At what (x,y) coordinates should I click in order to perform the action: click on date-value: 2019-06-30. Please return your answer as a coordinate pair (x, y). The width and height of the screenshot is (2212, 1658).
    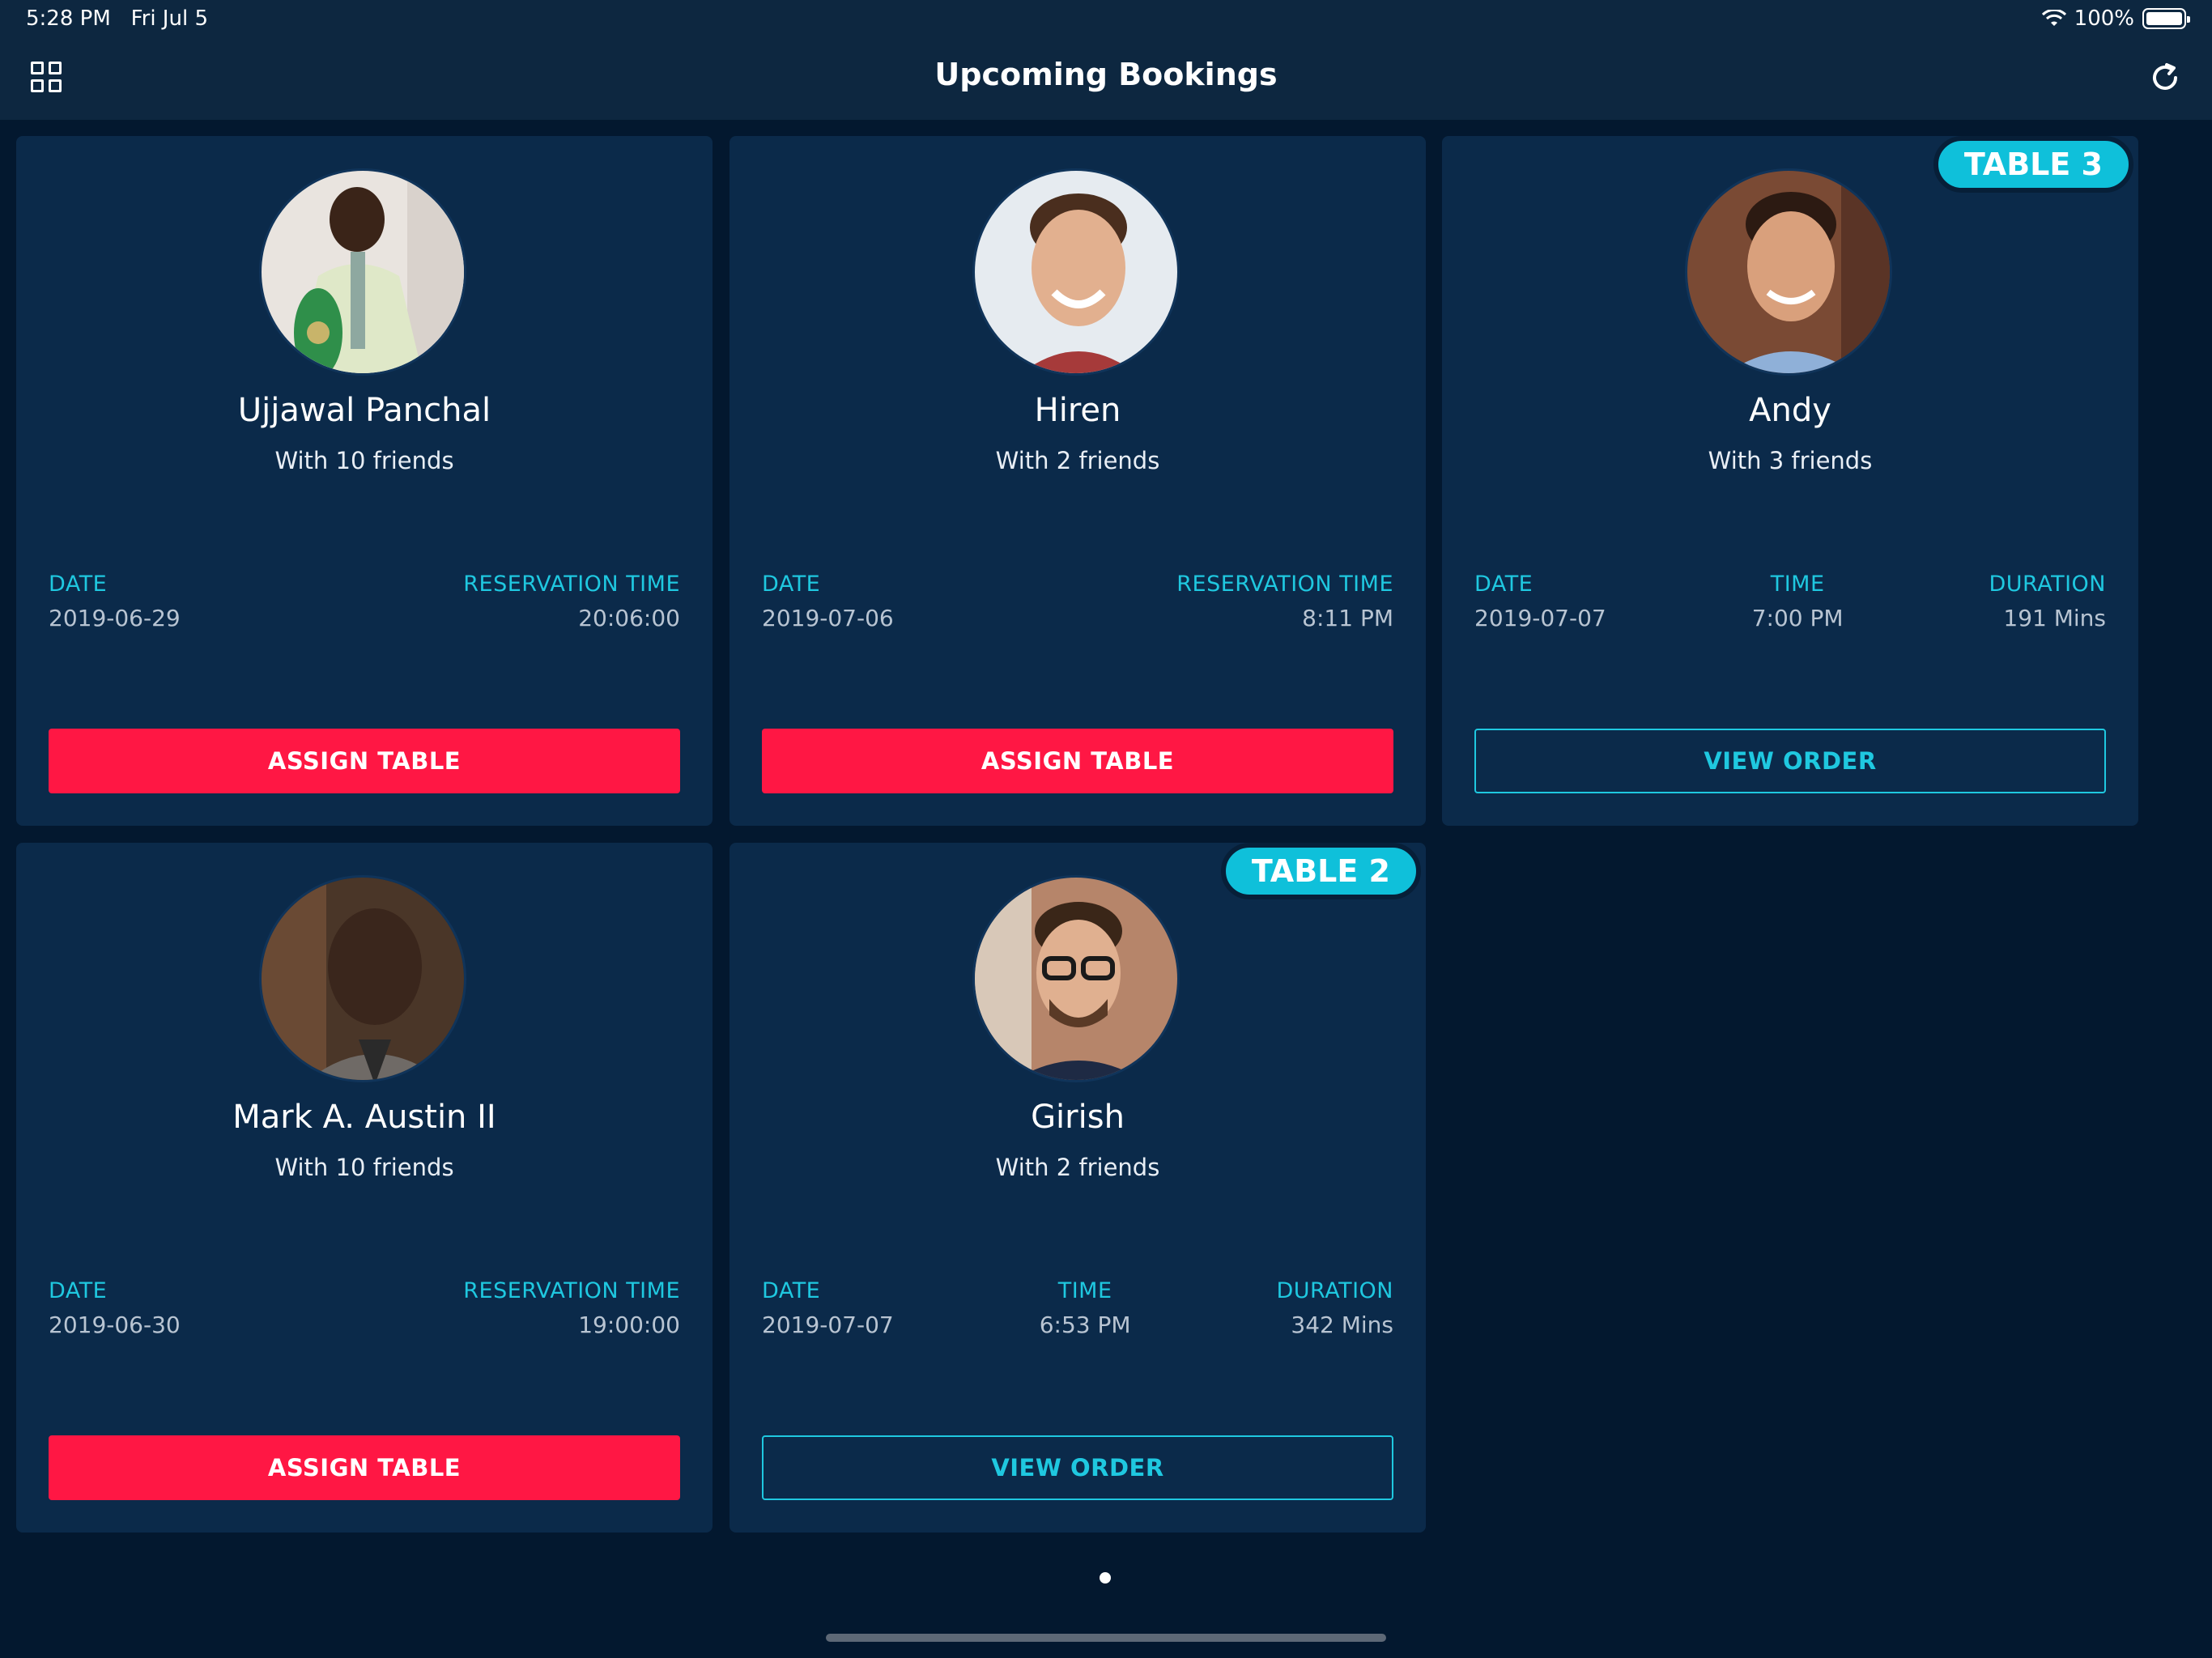
    Looking at the image, I should click on (115, 1325).